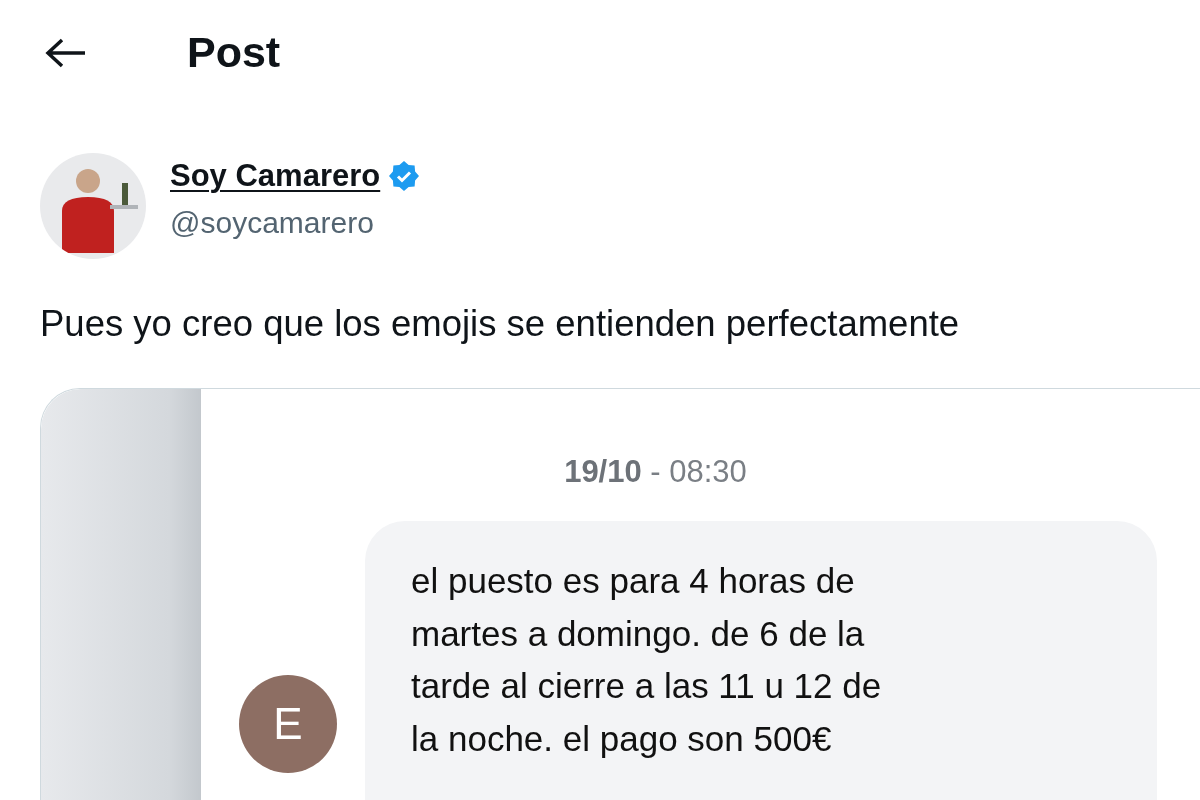  Describe the element at coordinates (655, 471) in the screenshot. I see `message-timestamp: 19/10 - 08:30` at that location.